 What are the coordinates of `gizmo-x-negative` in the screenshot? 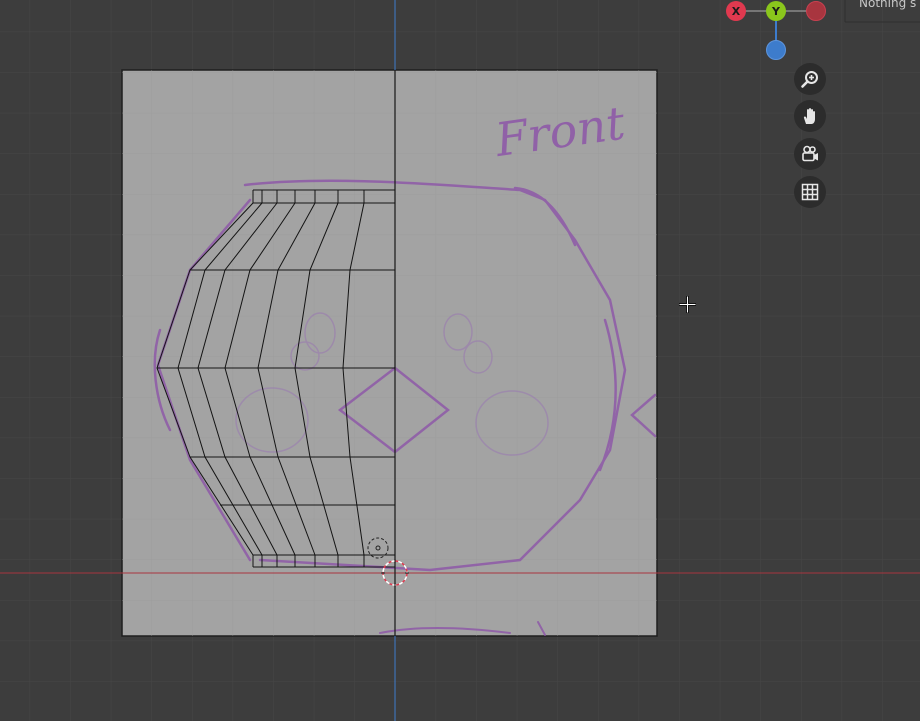 It's located at (816, 11).